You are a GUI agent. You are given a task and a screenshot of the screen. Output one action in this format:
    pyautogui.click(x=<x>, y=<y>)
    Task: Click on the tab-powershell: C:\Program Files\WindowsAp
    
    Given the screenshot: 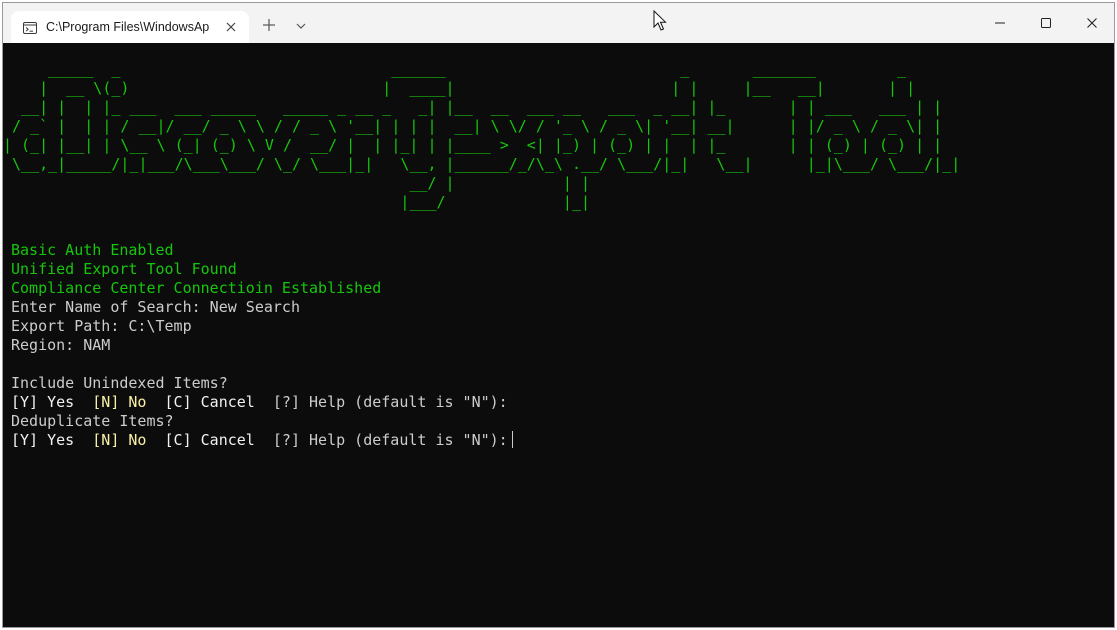 What is the action you would take?
    pyautogui.click(x=130, y=27)
    